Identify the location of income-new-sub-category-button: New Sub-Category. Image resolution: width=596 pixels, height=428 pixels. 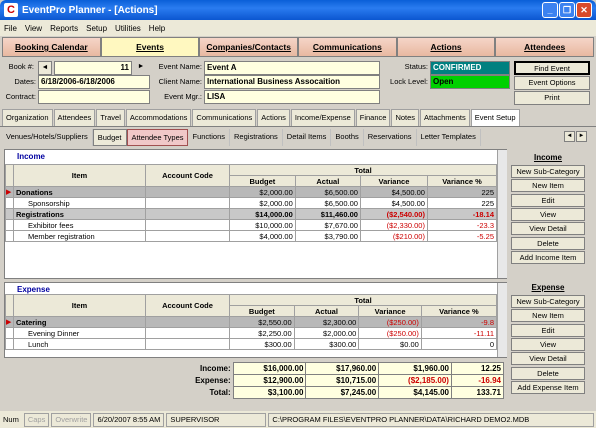
(548, 171).